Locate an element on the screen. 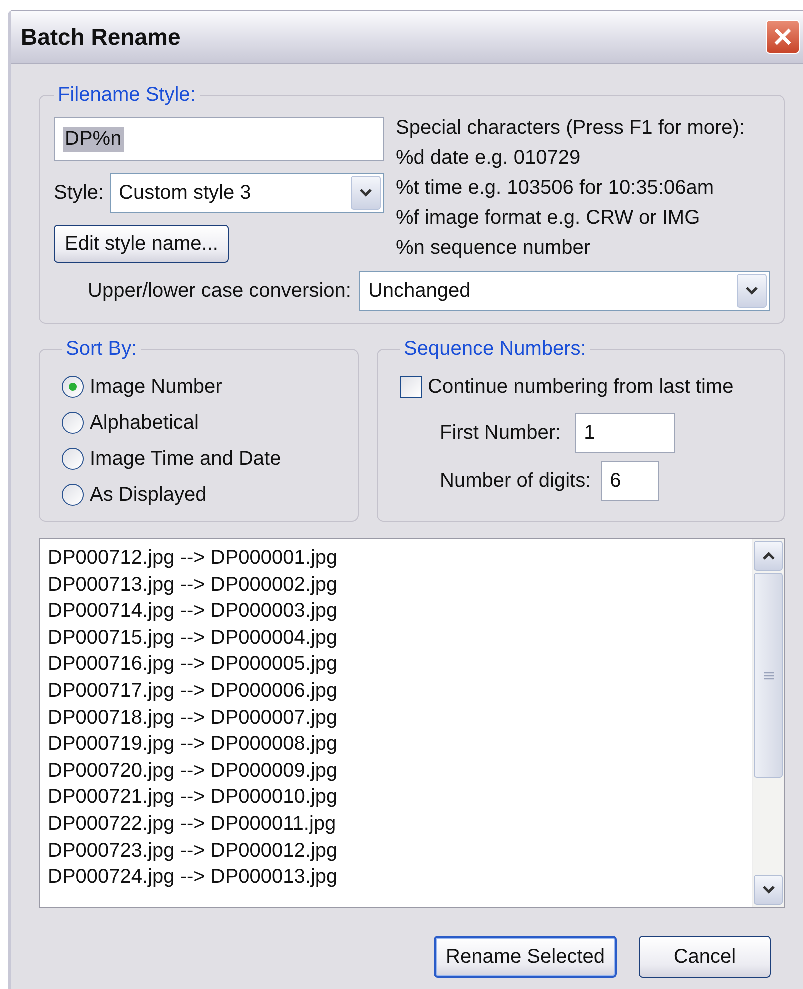 This screenshot has height=989, width=803. list-item: DP000714.jpg --> DP000003.jpg is located at coordinates (193, 611).